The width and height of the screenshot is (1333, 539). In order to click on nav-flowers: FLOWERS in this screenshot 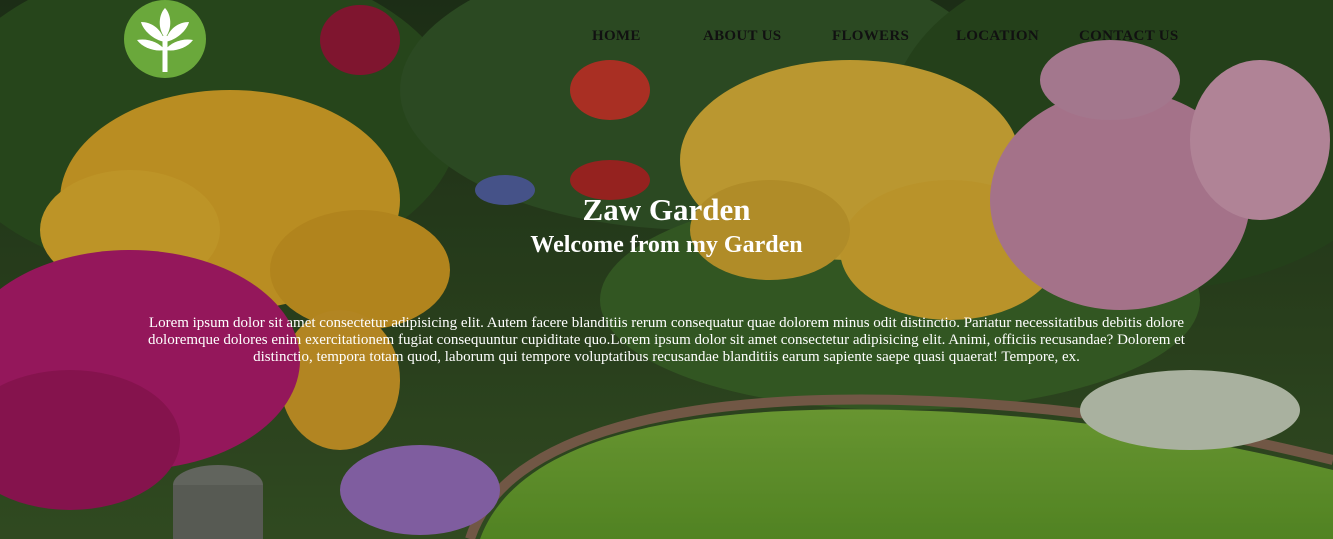, I will do `click(870, 36)`.